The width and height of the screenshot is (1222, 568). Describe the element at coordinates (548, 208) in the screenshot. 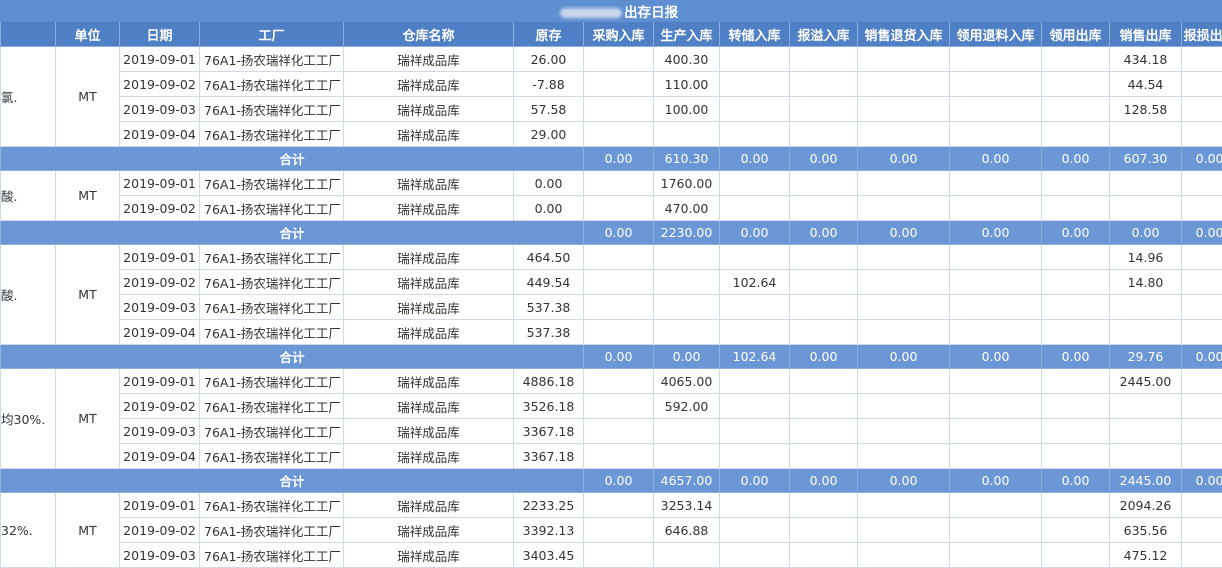

I see `value-cell: 0.00` at that location.